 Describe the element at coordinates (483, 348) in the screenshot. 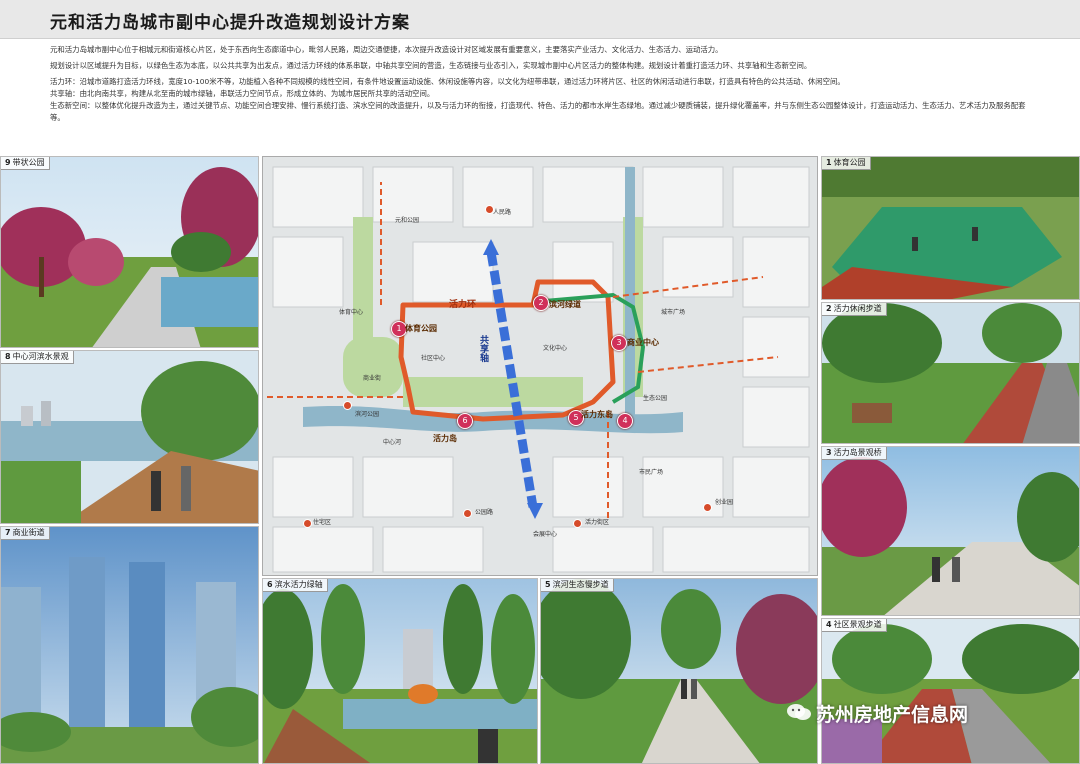

I see `axis-label: 共享轴` at that location.